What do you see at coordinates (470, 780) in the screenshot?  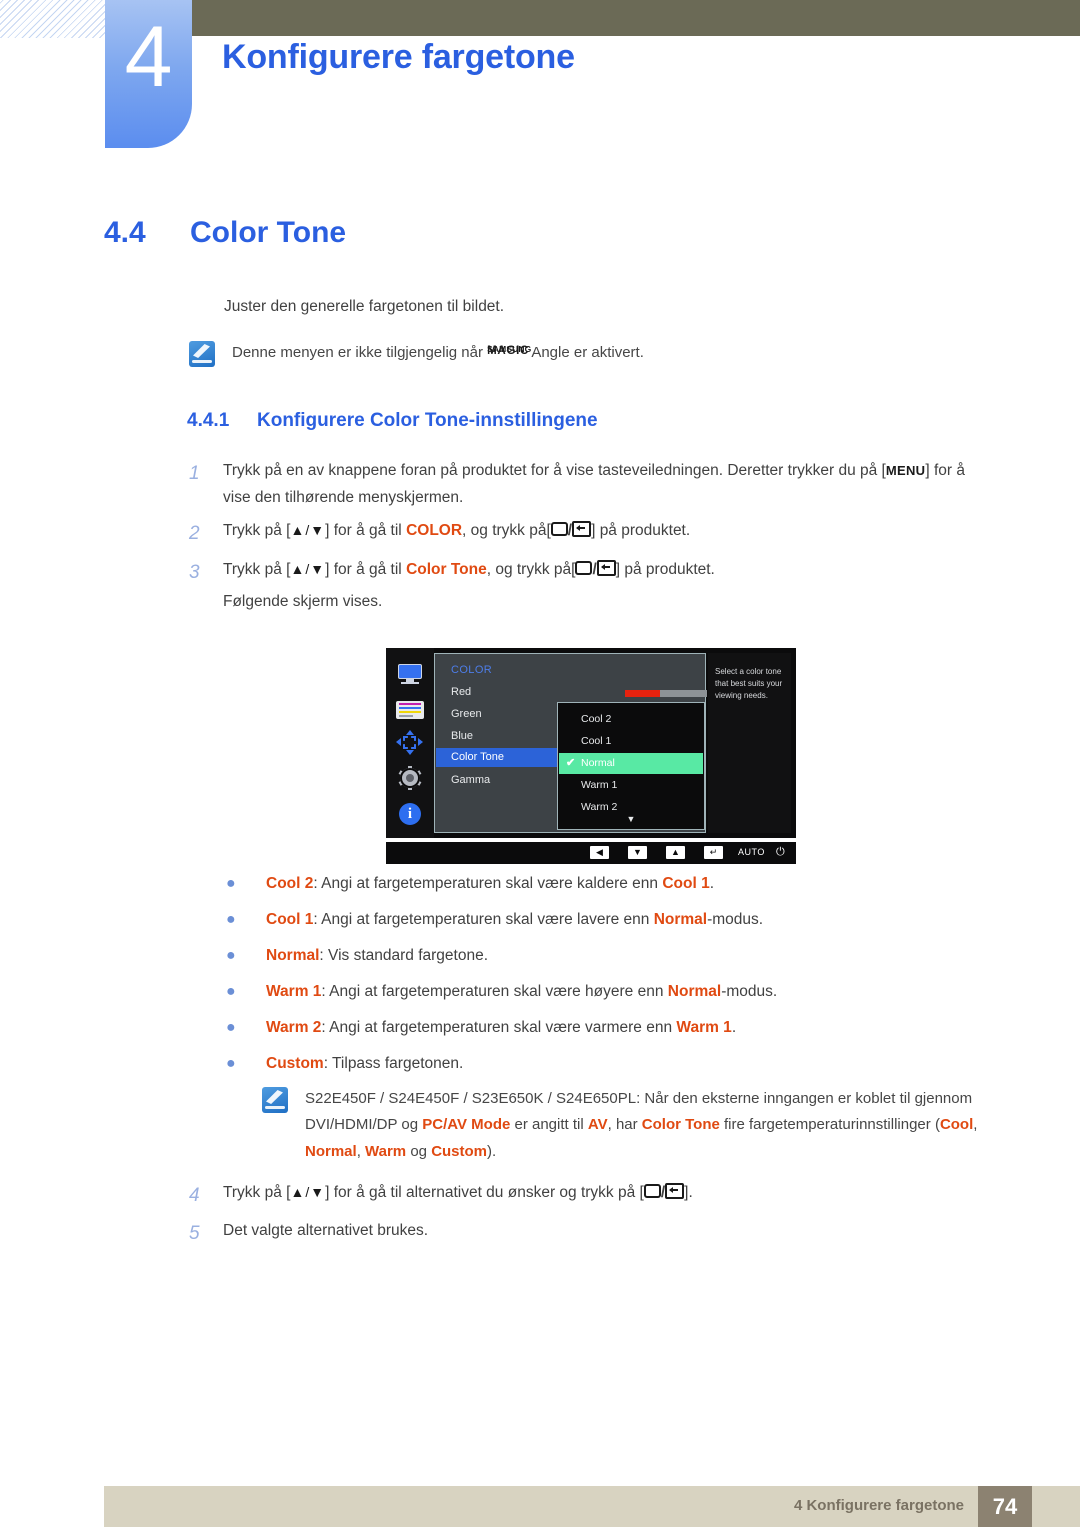 I see `osd-menu-item-gamma: Gamma` at bounding box center [470, 780].